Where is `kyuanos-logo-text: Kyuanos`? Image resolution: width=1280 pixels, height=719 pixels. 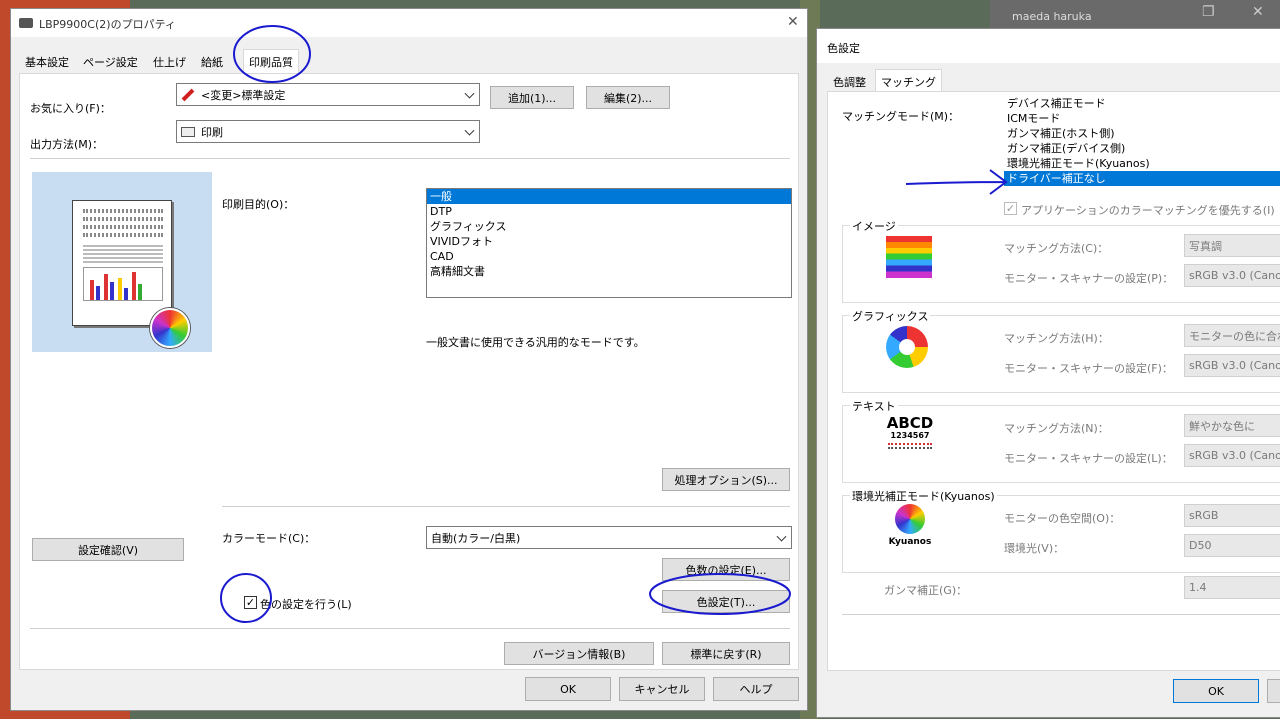 kyuanos-logo-text: Kyuanos is located at coordinates (910, 542).